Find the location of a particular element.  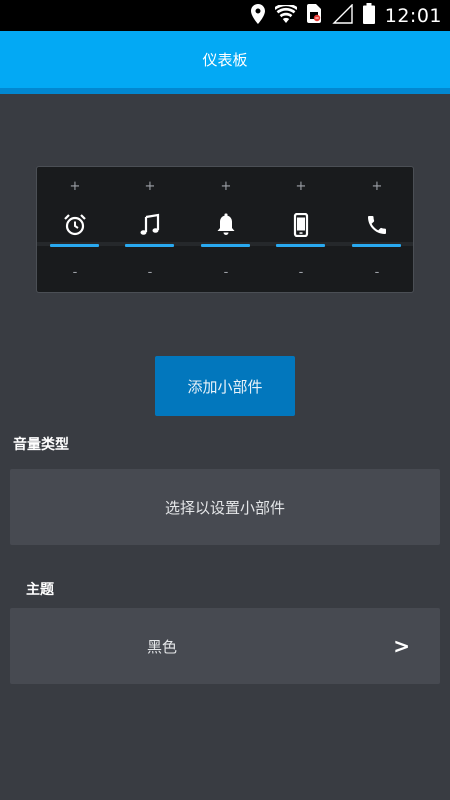

battery-icon is located at coordinates (368, 15).